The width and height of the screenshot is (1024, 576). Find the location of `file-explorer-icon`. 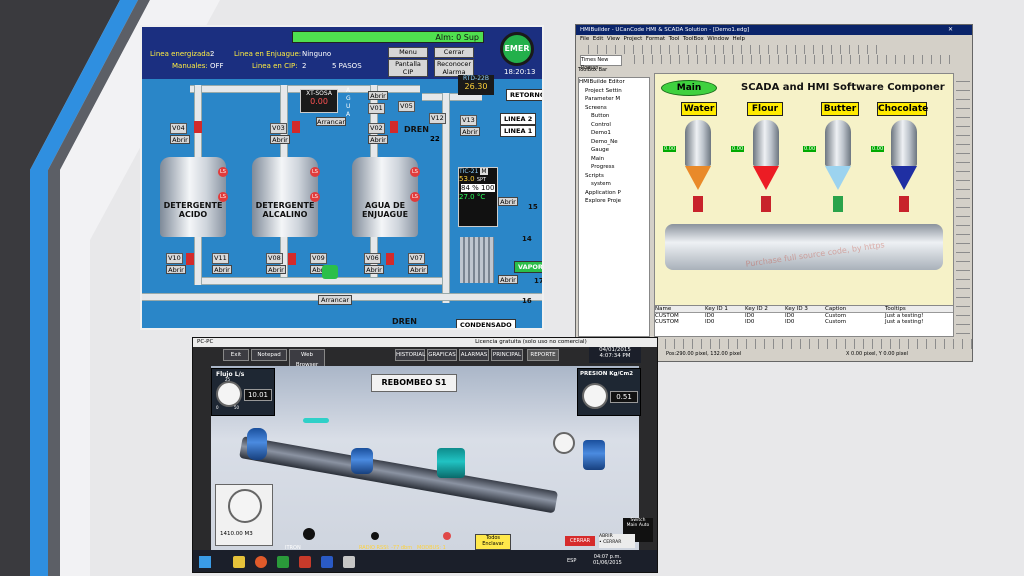

file-explorer-icon is located at coordinates (239, 562).